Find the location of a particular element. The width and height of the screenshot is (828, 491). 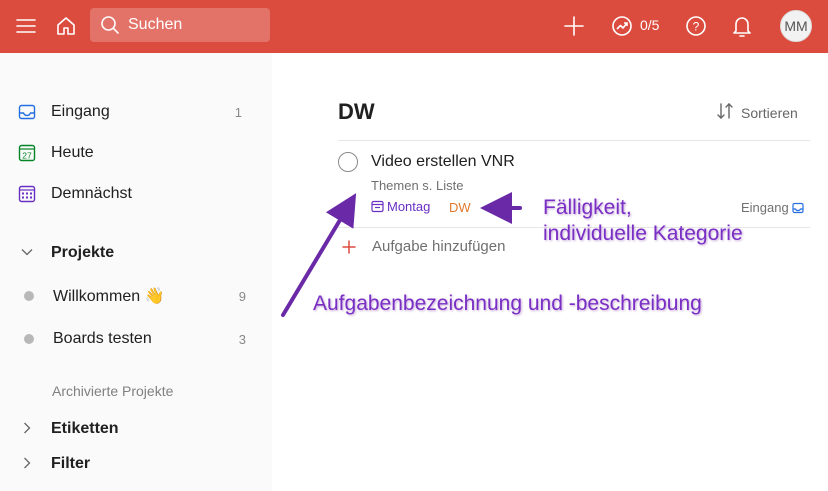

search-input: Suchen is located at coordinates (180, 25).